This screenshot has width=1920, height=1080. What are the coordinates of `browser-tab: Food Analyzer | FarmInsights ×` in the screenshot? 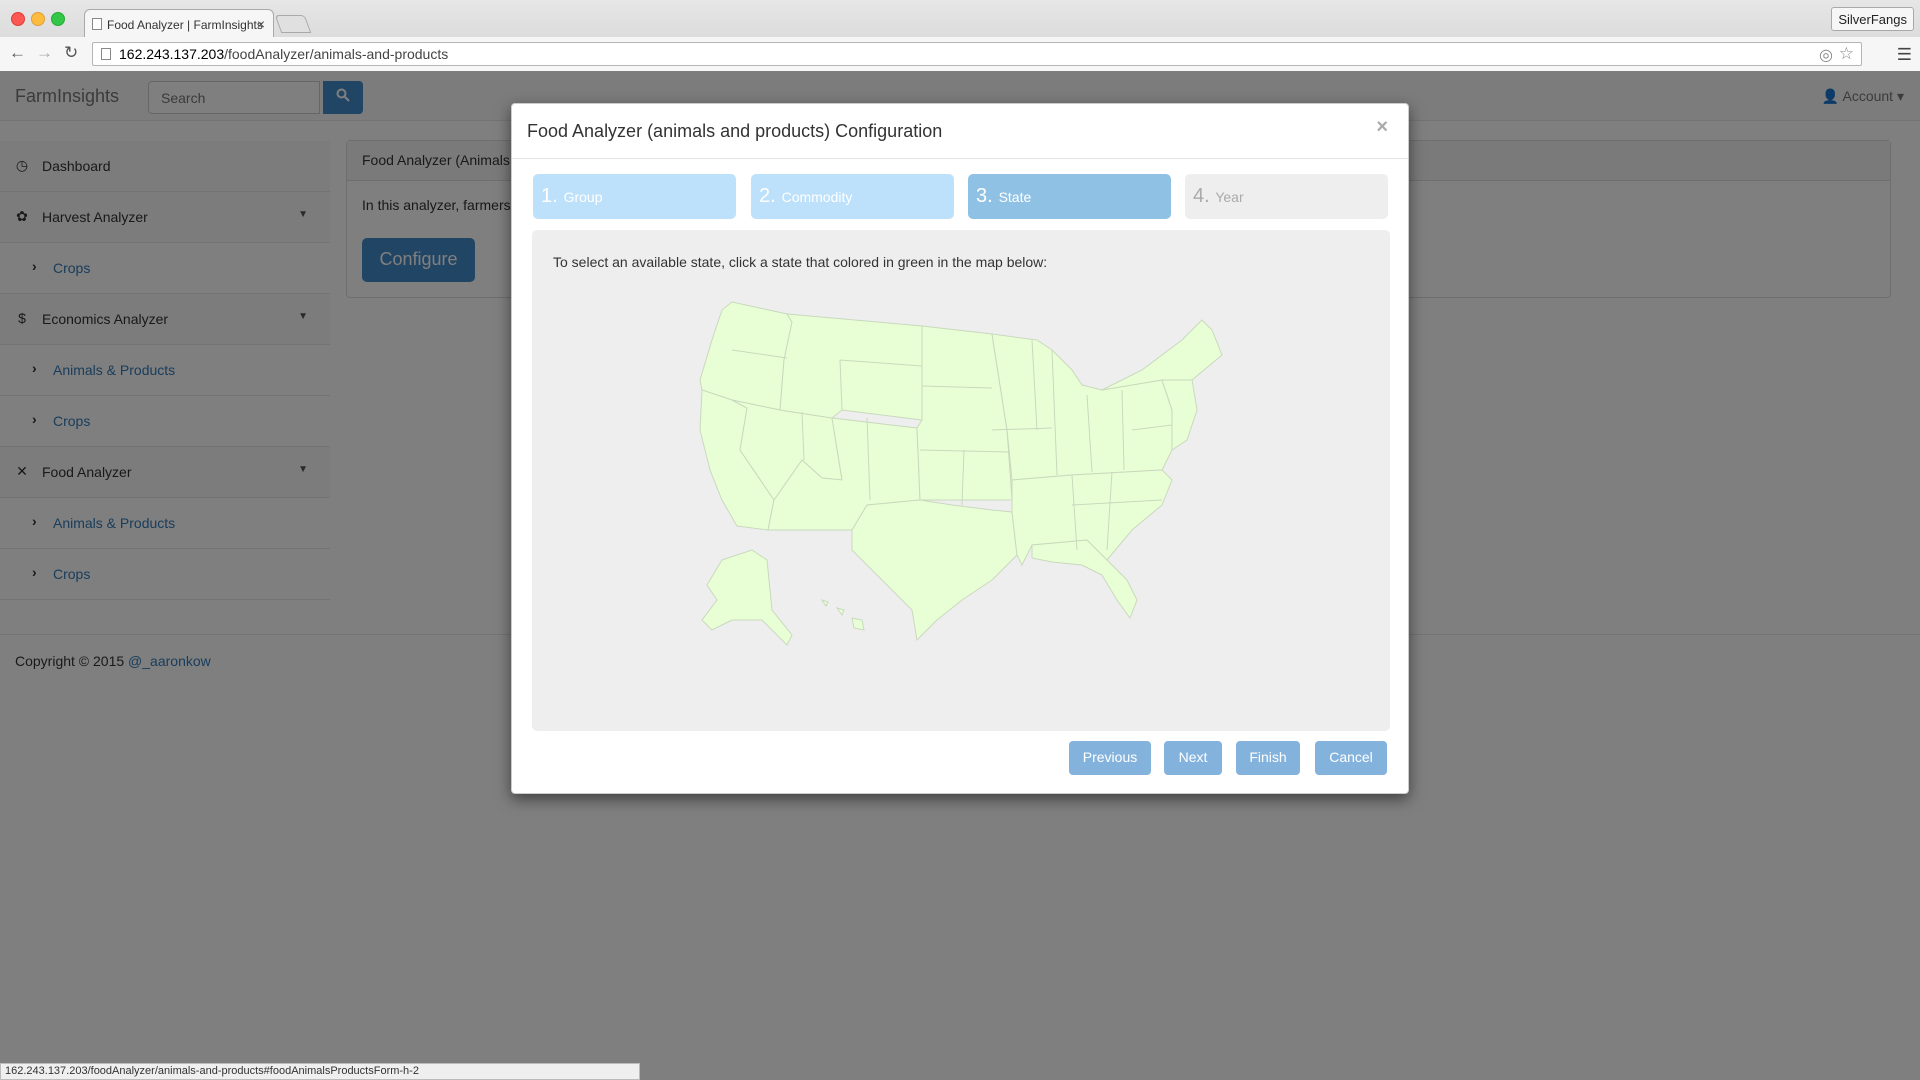 It's located at (179, 23).